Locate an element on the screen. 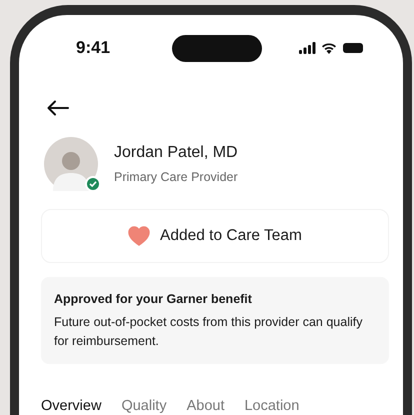 This screenshot has height=415, width=414. tab: Quality is located at coordinates (144, 405).